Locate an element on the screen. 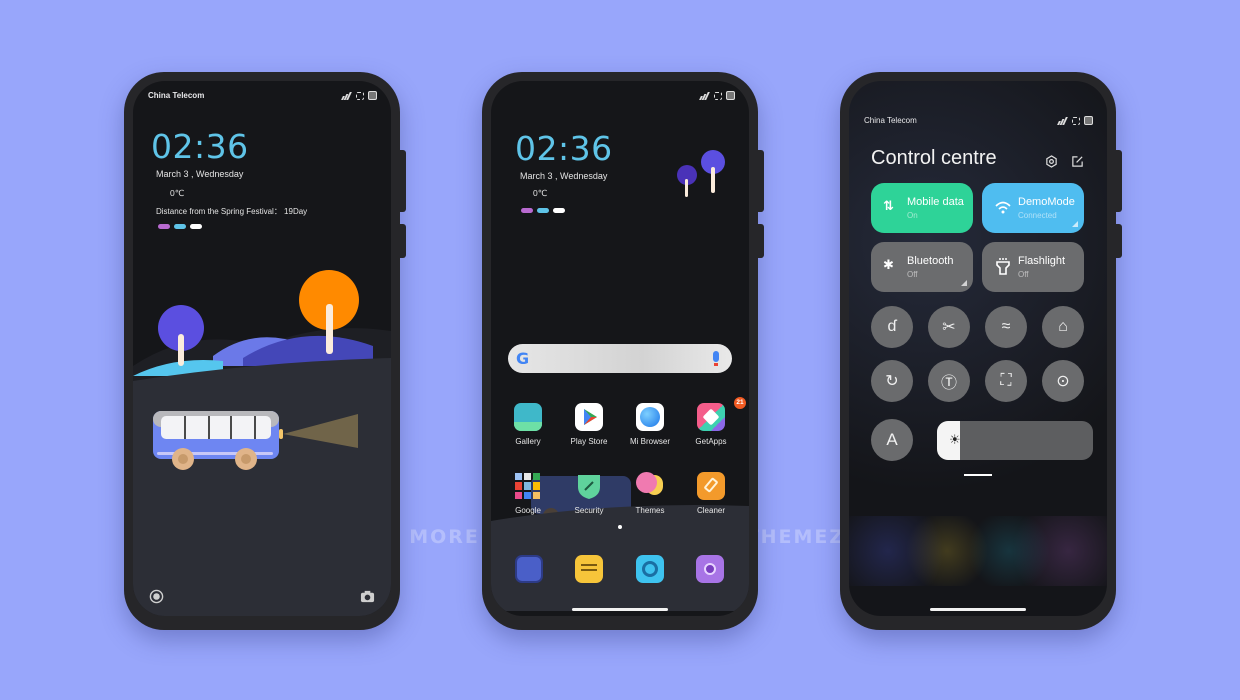  toggle-screenshot: ⛶ is located at coordinates (1006, 381).